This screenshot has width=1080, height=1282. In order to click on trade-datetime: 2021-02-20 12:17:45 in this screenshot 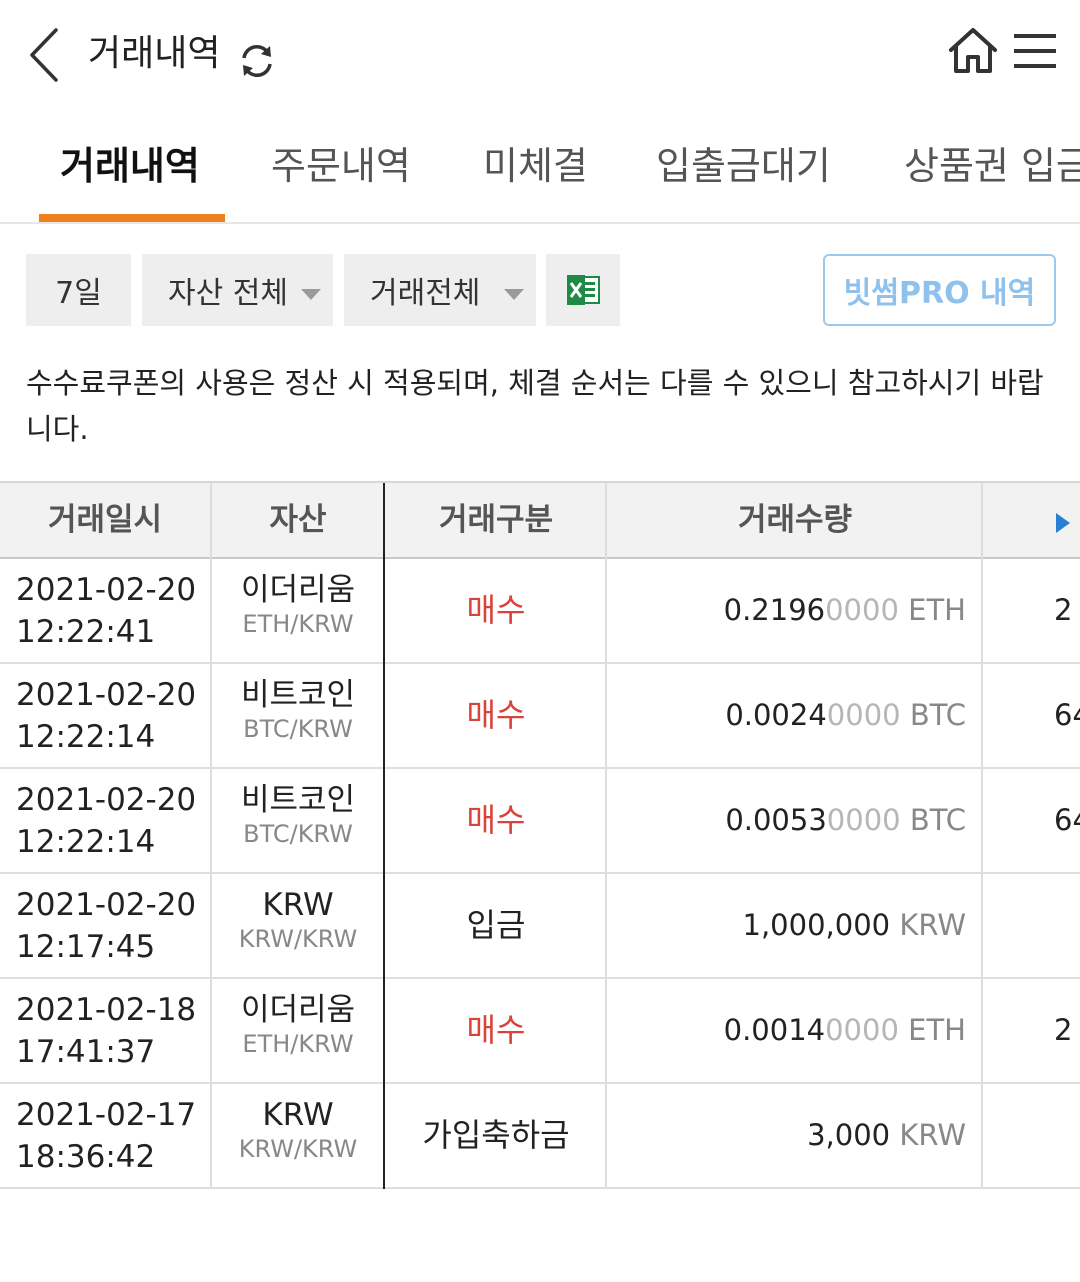, I will do `click(106, 935)`.